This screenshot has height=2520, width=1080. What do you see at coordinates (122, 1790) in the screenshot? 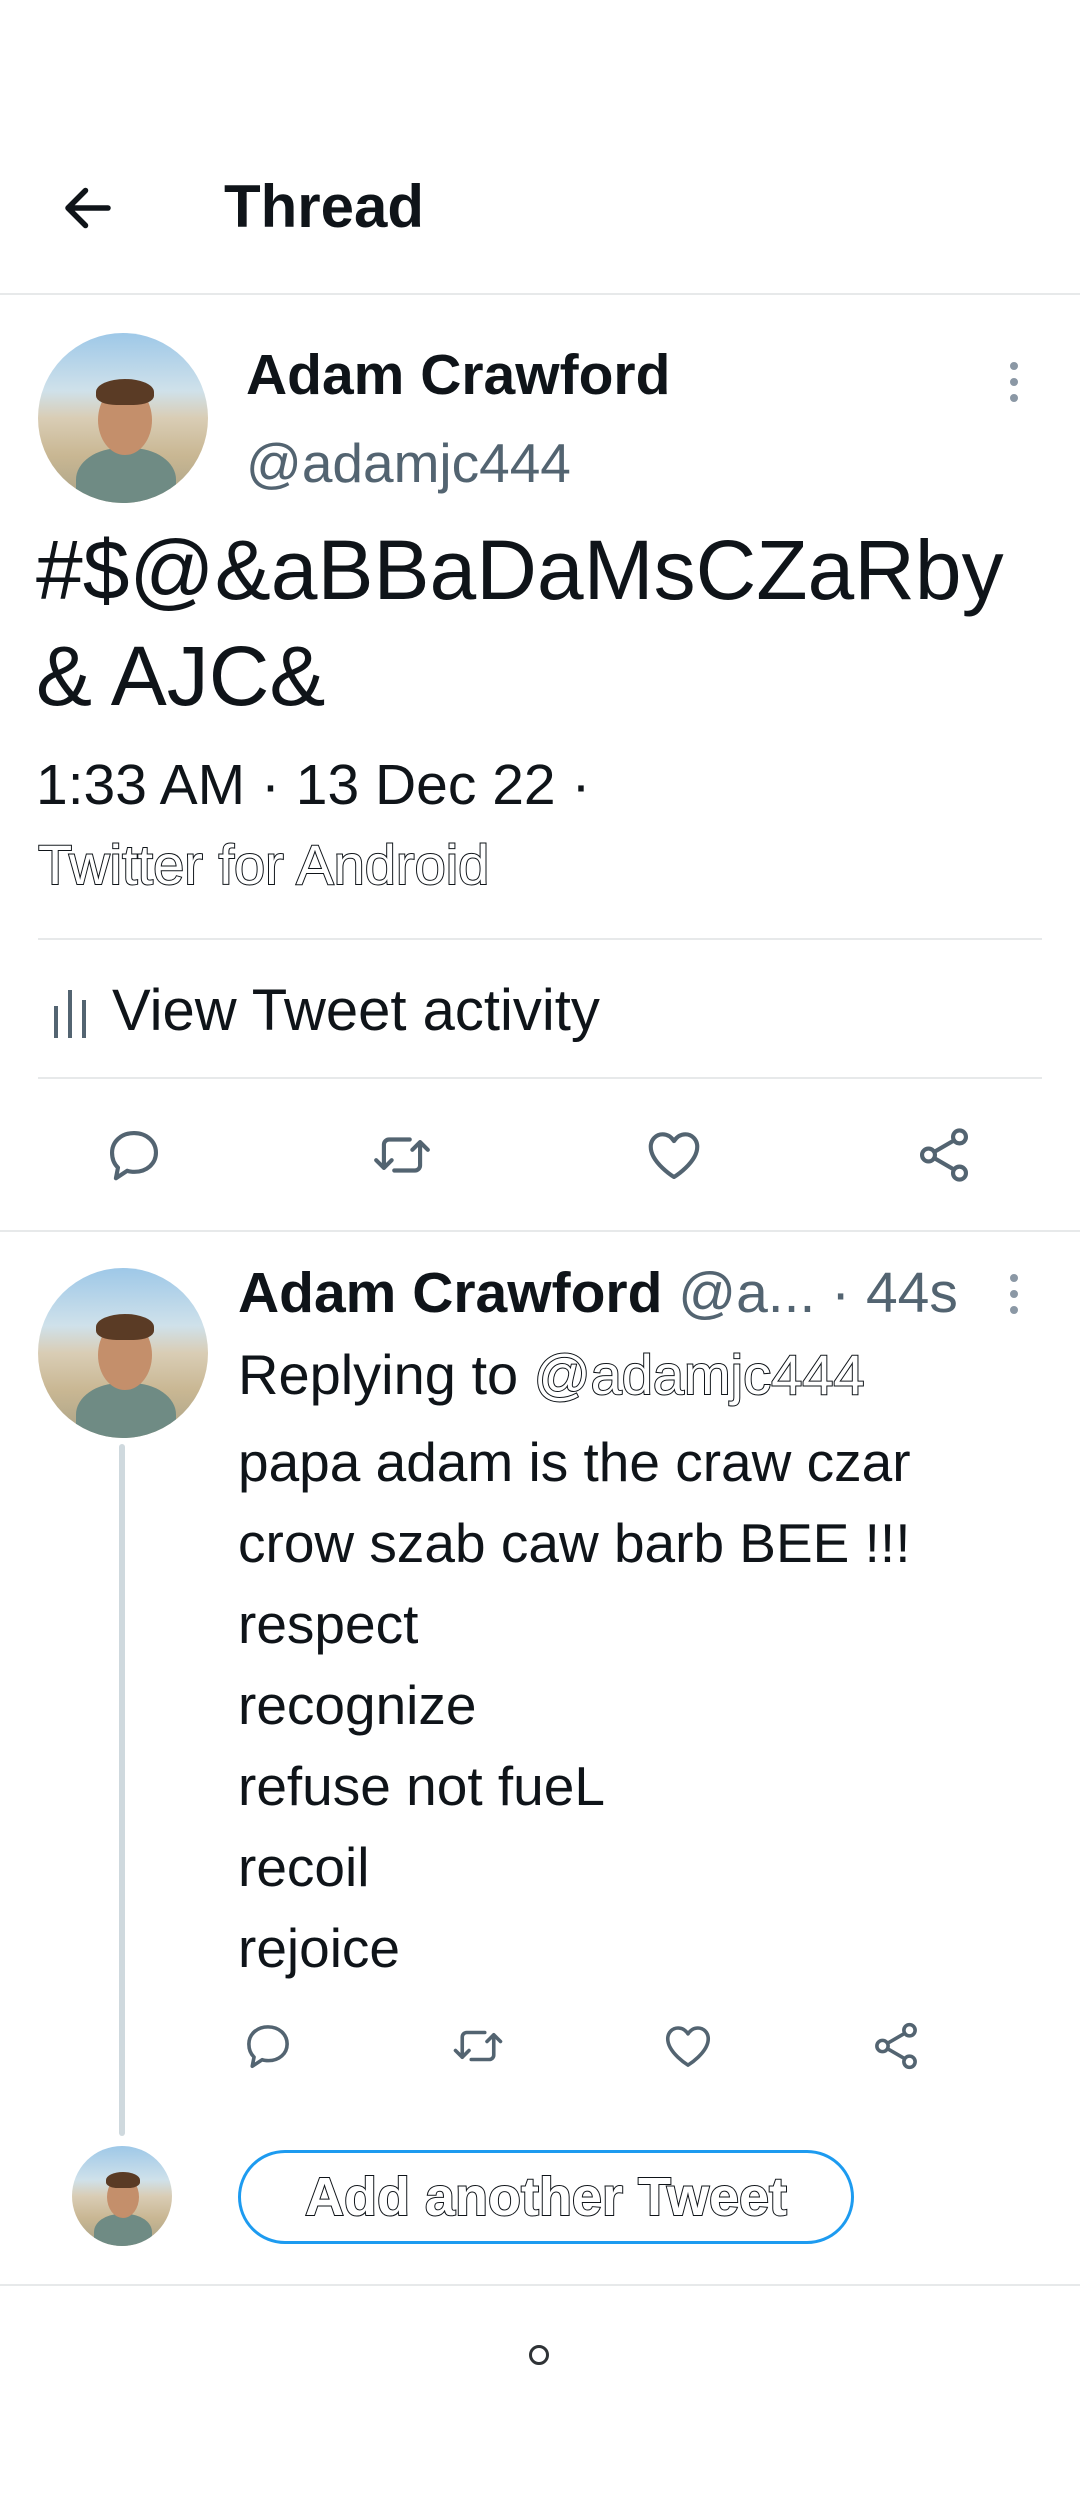
I see `thread-line` at bounding box center [122, 1790].